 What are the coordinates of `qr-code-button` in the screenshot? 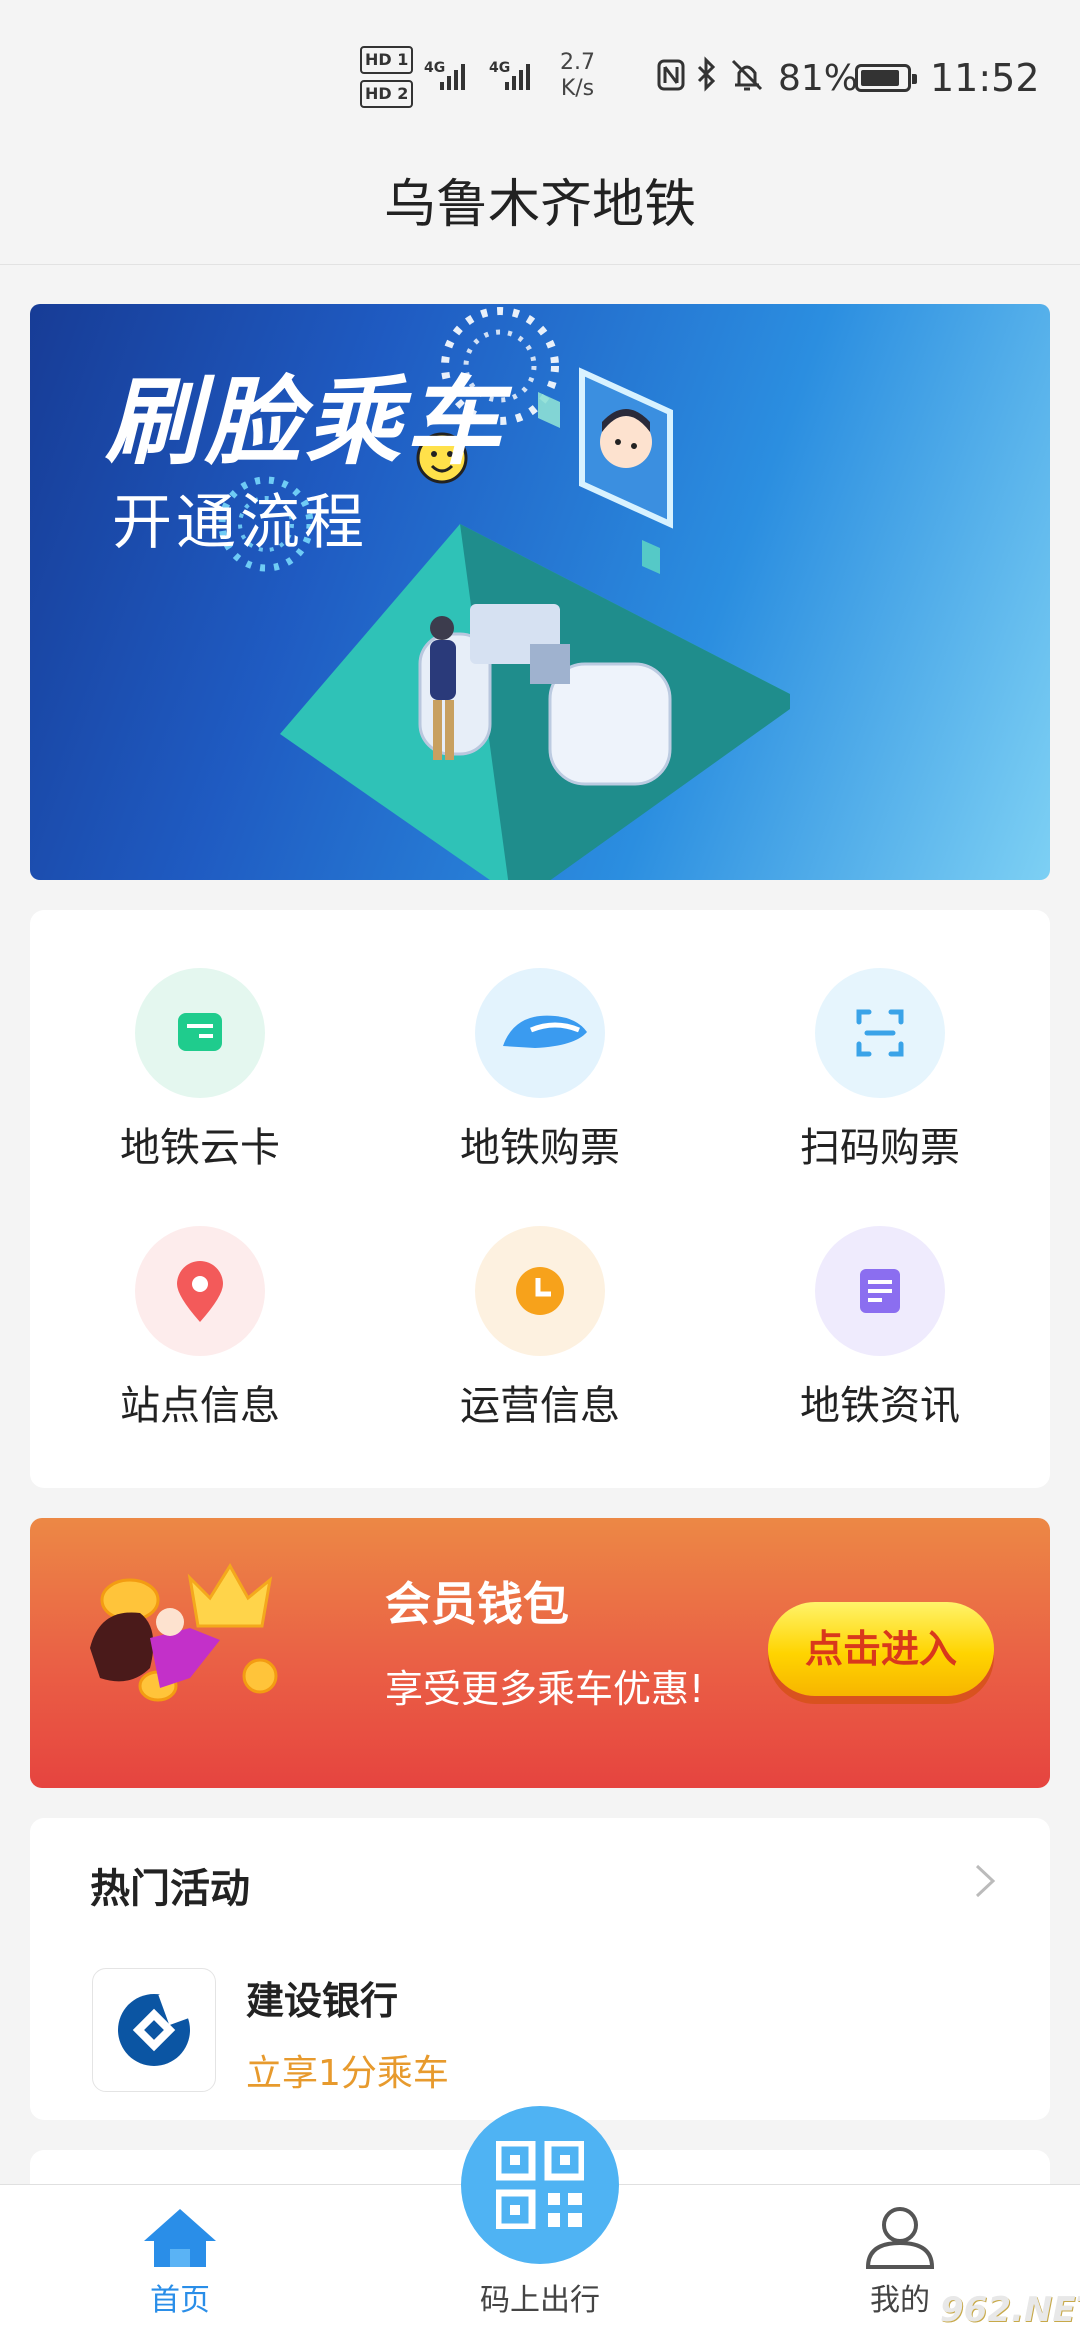 It's located at (540, 2185).